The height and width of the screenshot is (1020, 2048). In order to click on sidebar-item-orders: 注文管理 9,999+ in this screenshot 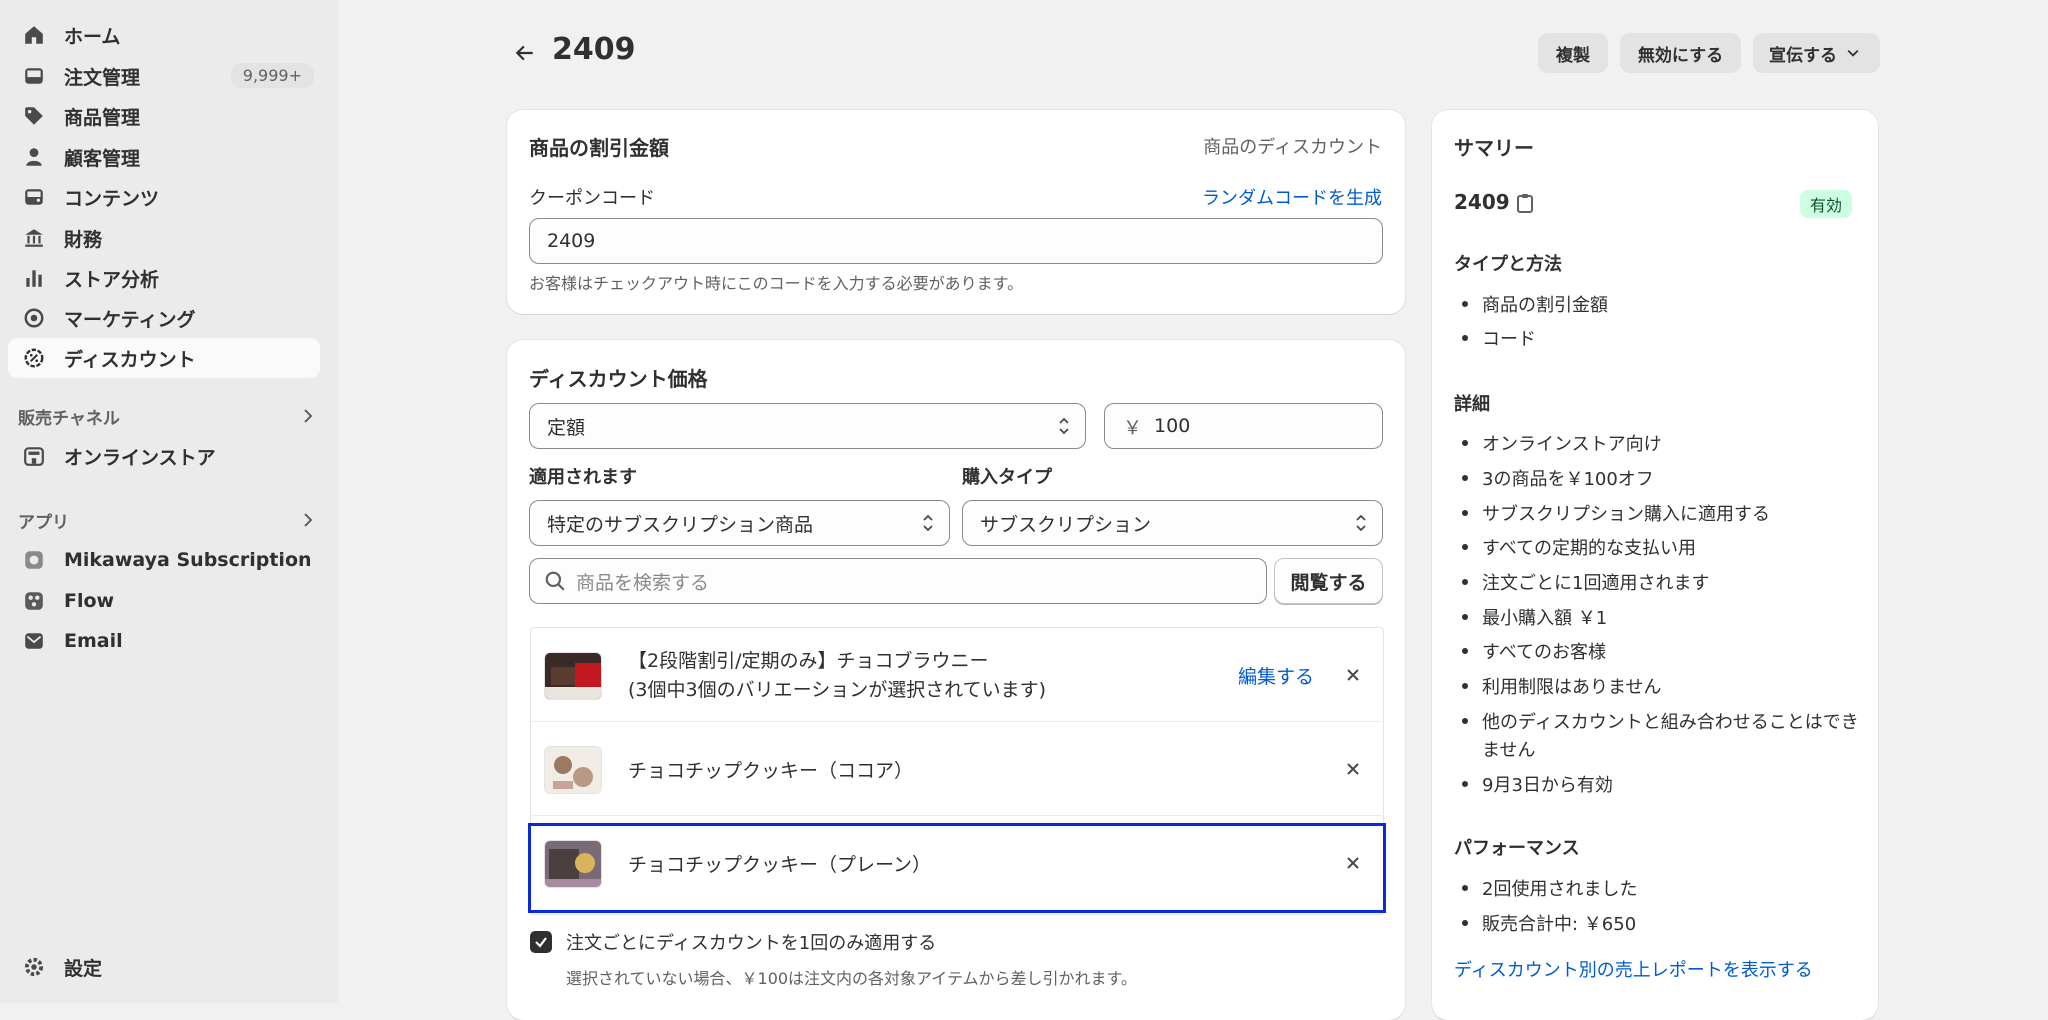, I will do `click(164, 76)`.